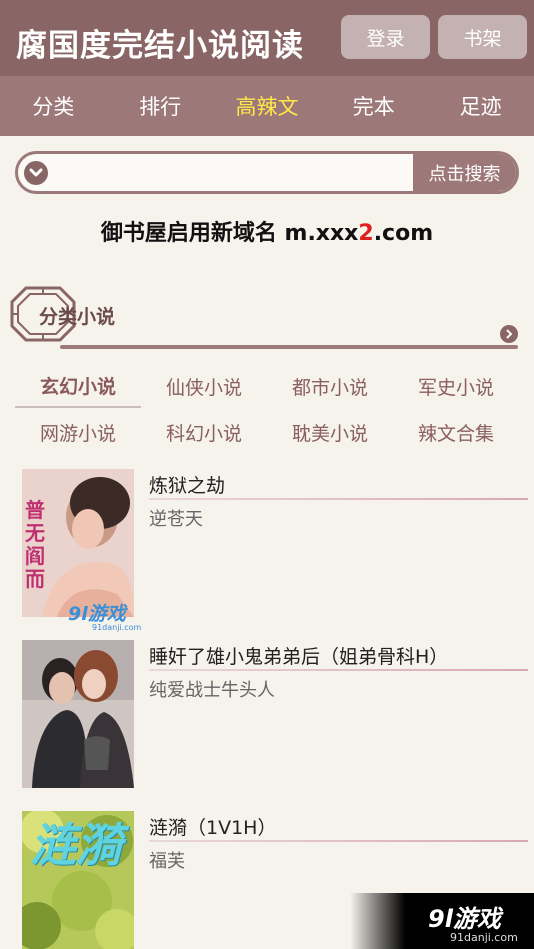 This screenshot has height=949, width=534. I want to click on search-bar: 点击搜索, so click(267, 172).